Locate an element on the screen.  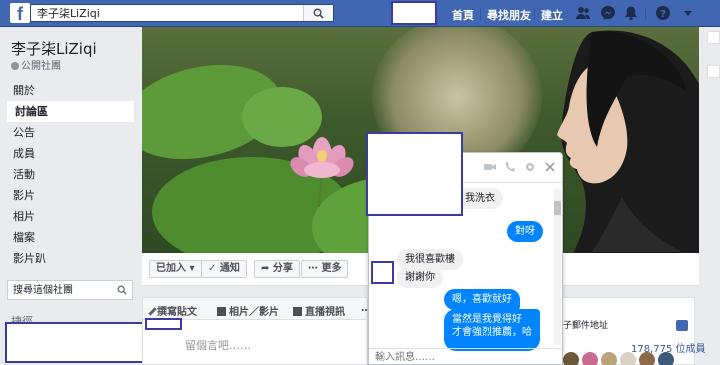
search-box is located at coordinates (182, 13).